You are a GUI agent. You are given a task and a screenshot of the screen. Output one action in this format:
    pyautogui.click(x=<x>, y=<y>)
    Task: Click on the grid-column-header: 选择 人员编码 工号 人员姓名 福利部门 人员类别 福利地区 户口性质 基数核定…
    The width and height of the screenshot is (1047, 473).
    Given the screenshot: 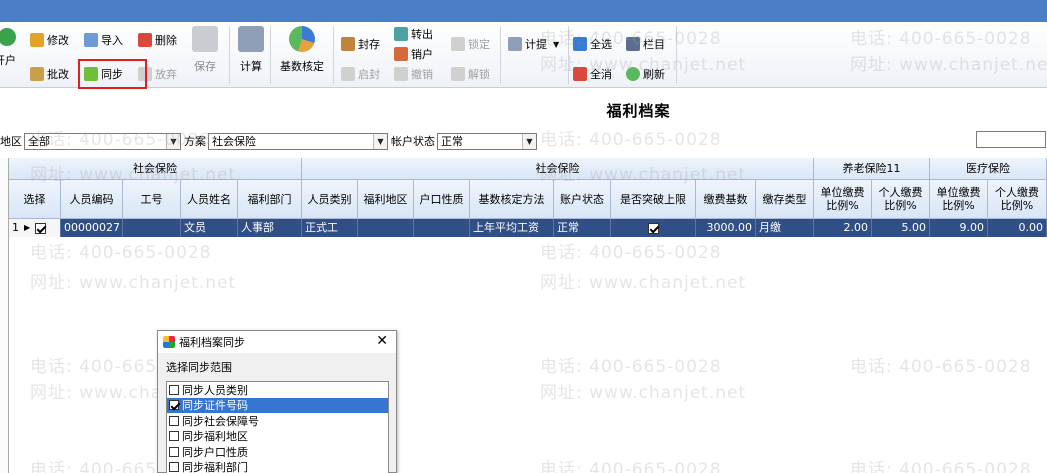 What is the action you would take?
    pyautogui.click(x=528, y=199)
    